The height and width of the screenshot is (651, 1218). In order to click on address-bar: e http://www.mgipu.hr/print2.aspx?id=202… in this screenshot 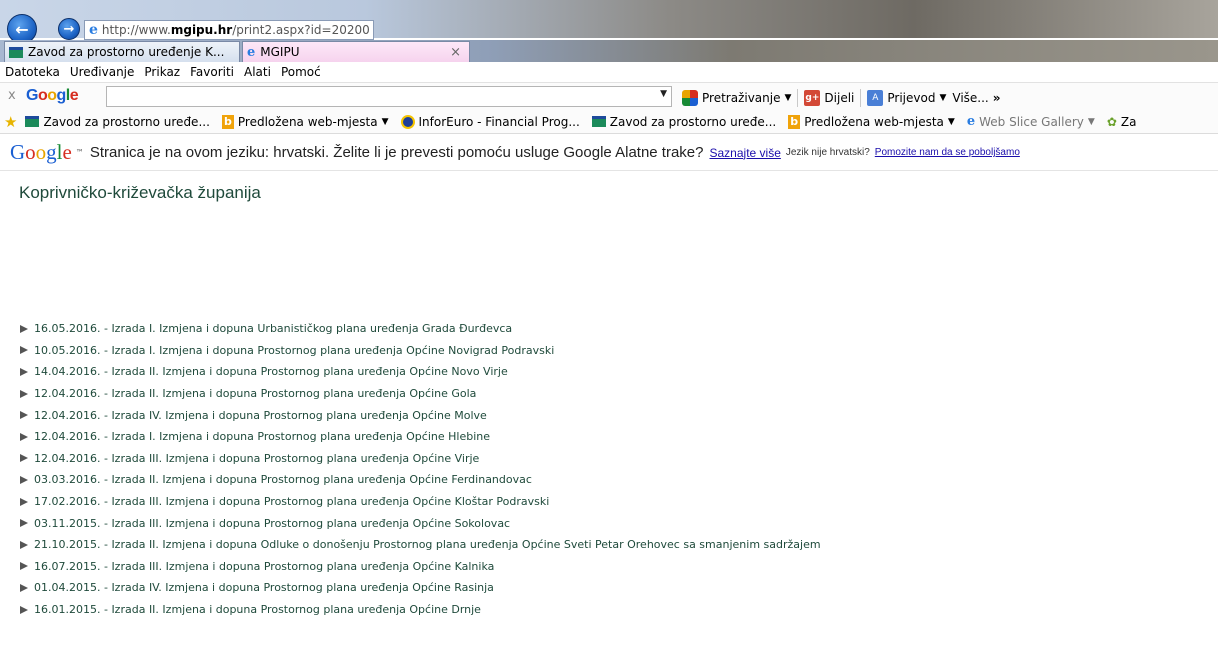, I will do `click(229, 30)`.